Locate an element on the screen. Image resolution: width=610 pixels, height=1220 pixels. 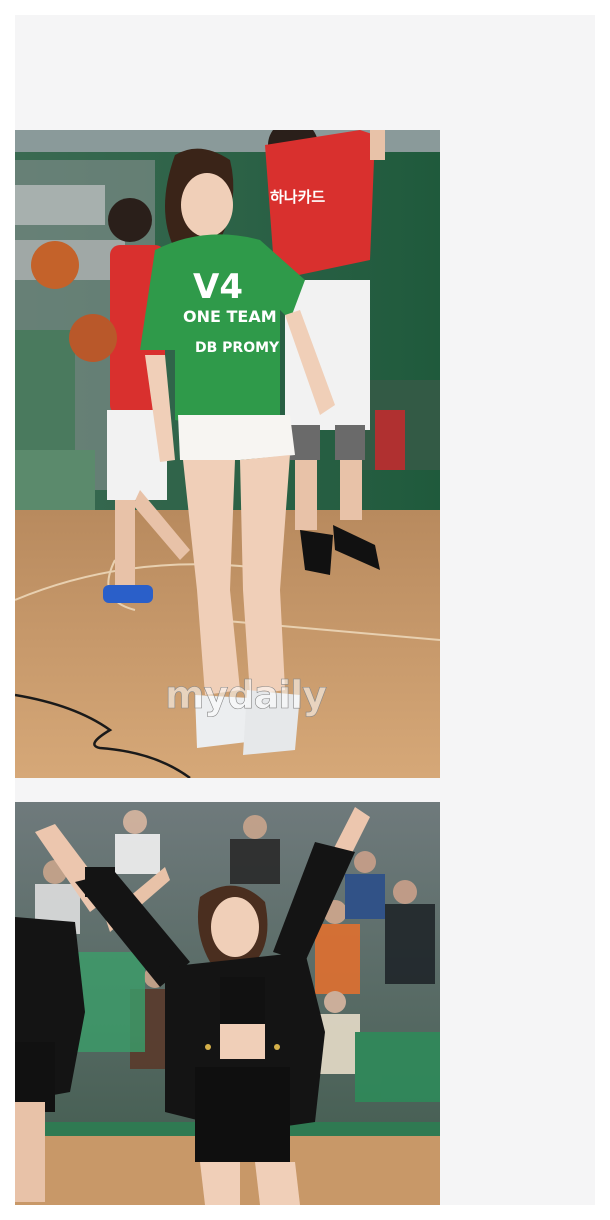
svg-text: ONE TEAM is located at coordinates (230, 316).